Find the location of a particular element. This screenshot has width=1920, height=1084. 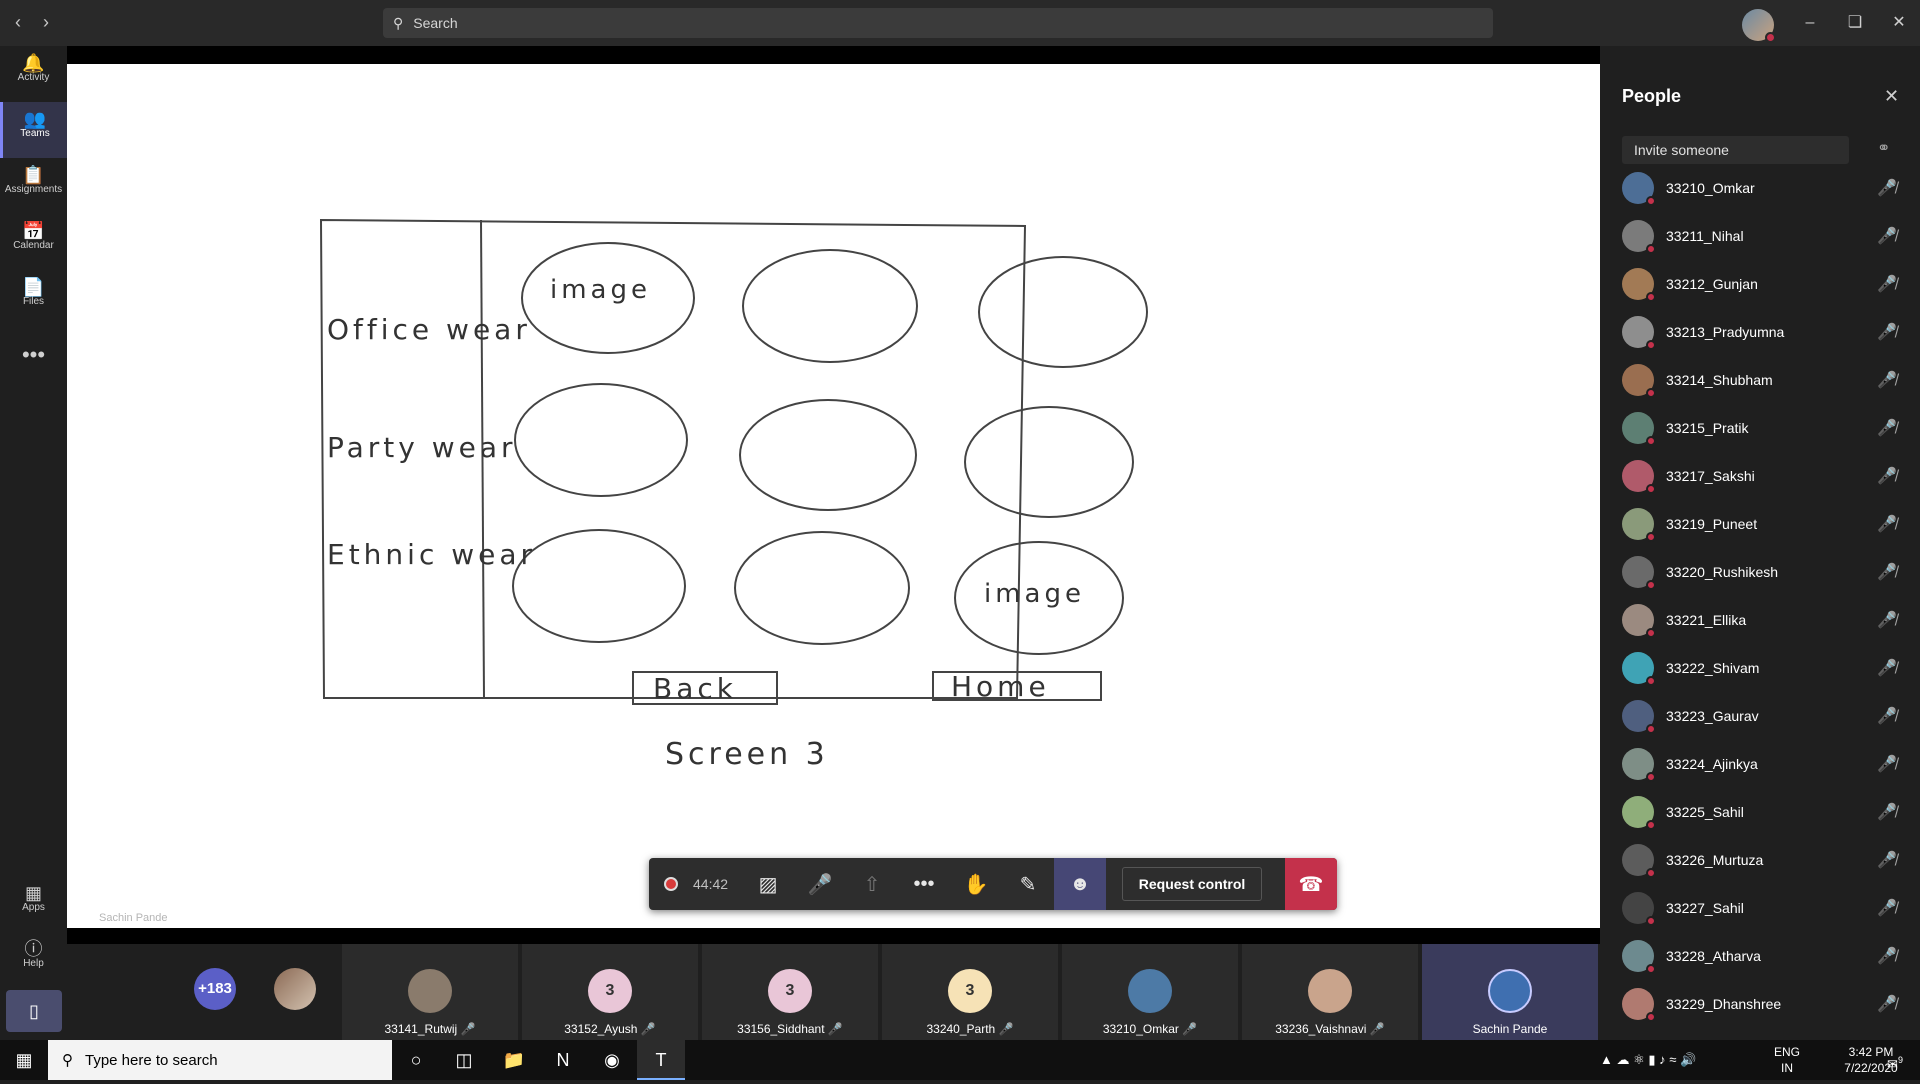

participant-avatar: 3 is located at coordinates (970, 991).